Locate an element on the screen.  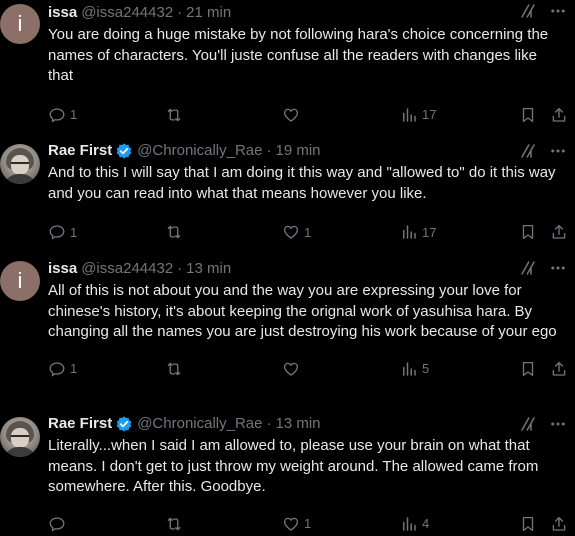
tweet-header: issa @issa244432 · 21 min is located at coordinates (307, 13).